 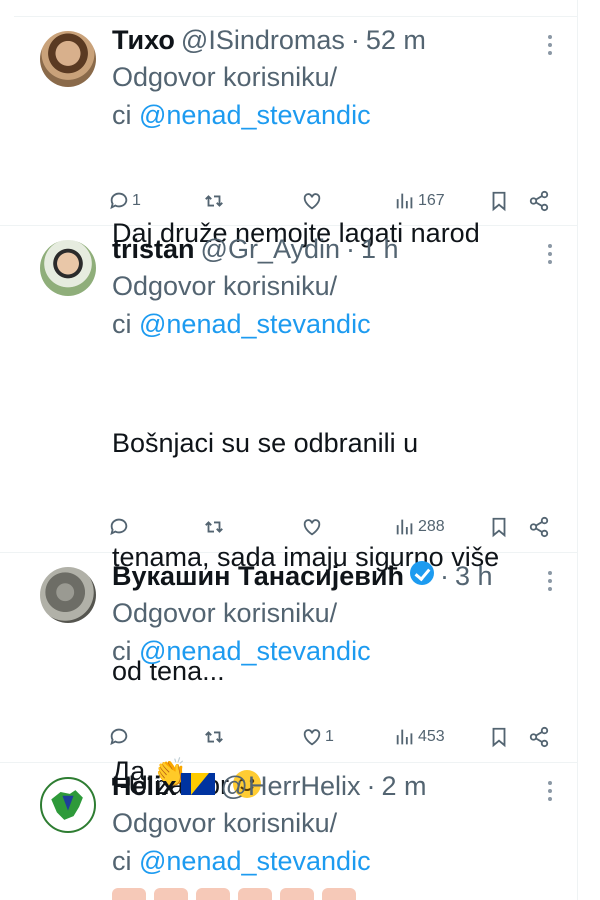 I want to click on action-bar: 1 167, so click(x=338, y=201).